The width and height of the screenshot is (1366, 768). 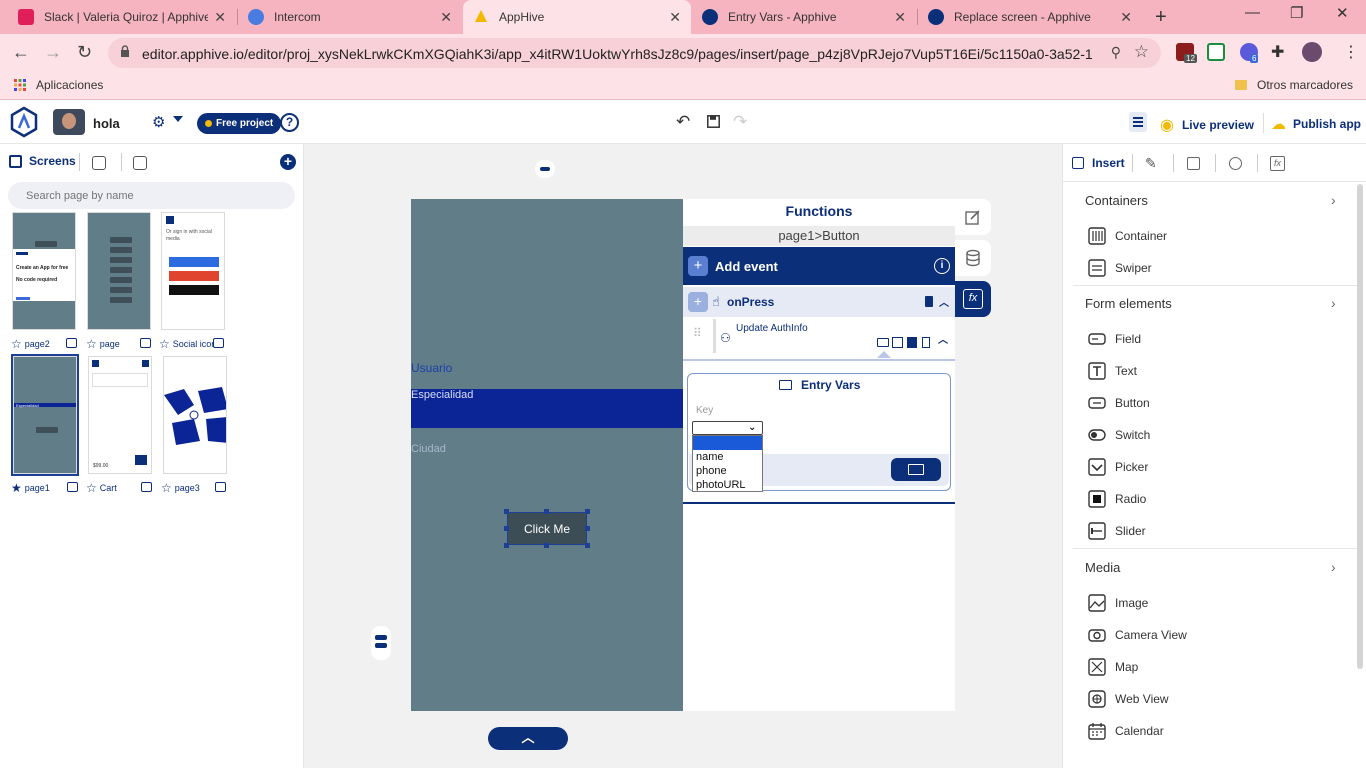 I want to click on page-label: ☆ page2, so click(x=30, y=344).